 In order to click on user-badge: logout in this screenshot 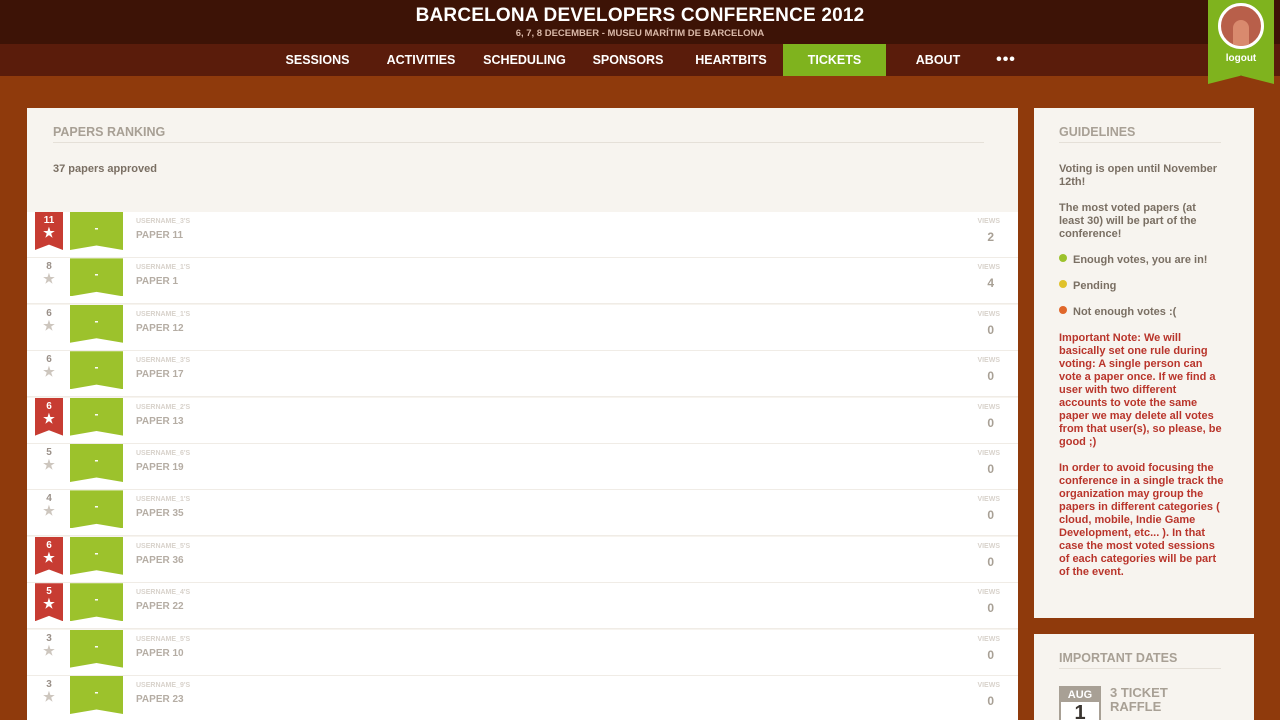, I will do `click(1241, 42)`.